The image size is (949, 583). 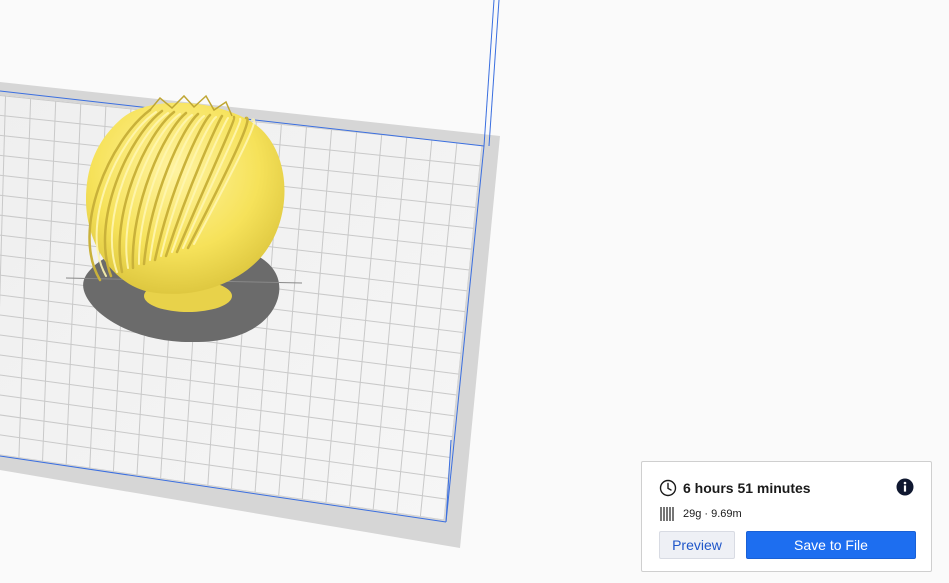 I want to click on preview-button: Preview, so click(x=697, y=545).